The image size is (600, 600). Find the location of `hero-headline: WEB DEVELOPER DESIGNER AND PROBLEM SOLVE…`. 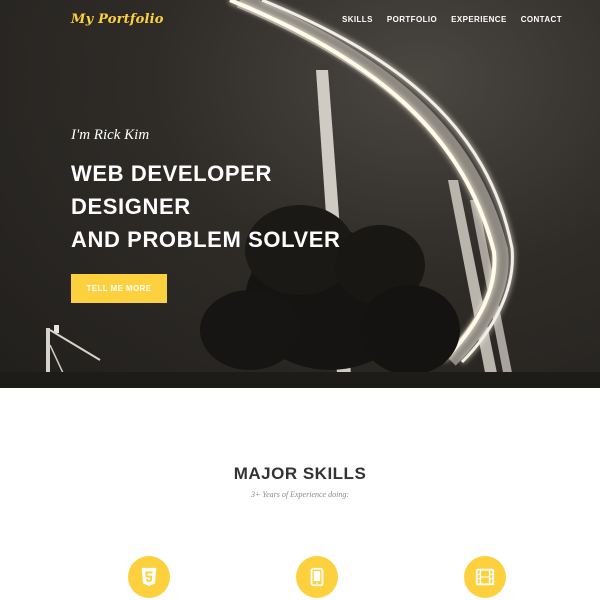

hero-headline: WEB DEVELOPER DESIGNER AND PROBLEM SOLVE… is located at coordinates (231, 206).